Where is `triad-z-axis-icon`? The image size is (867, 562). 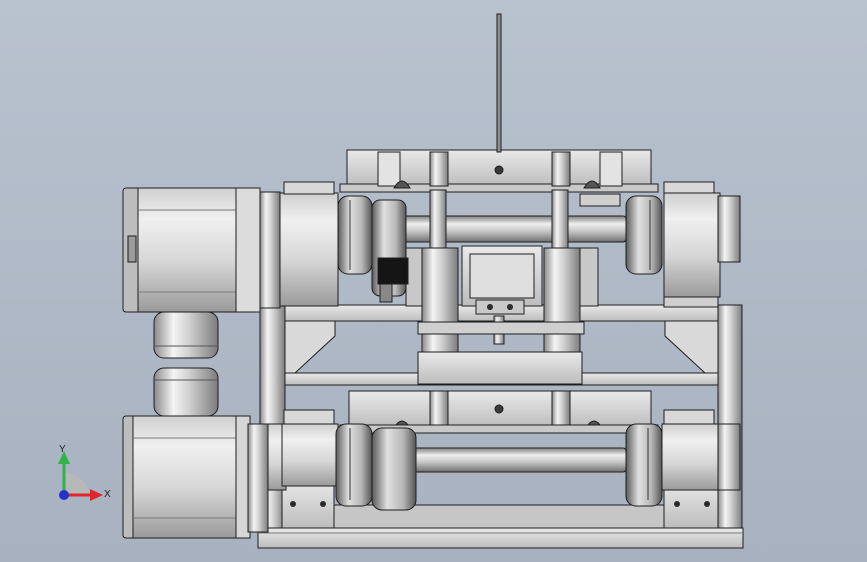
triad-z-axis-icon is located at coordinates (64, 495).